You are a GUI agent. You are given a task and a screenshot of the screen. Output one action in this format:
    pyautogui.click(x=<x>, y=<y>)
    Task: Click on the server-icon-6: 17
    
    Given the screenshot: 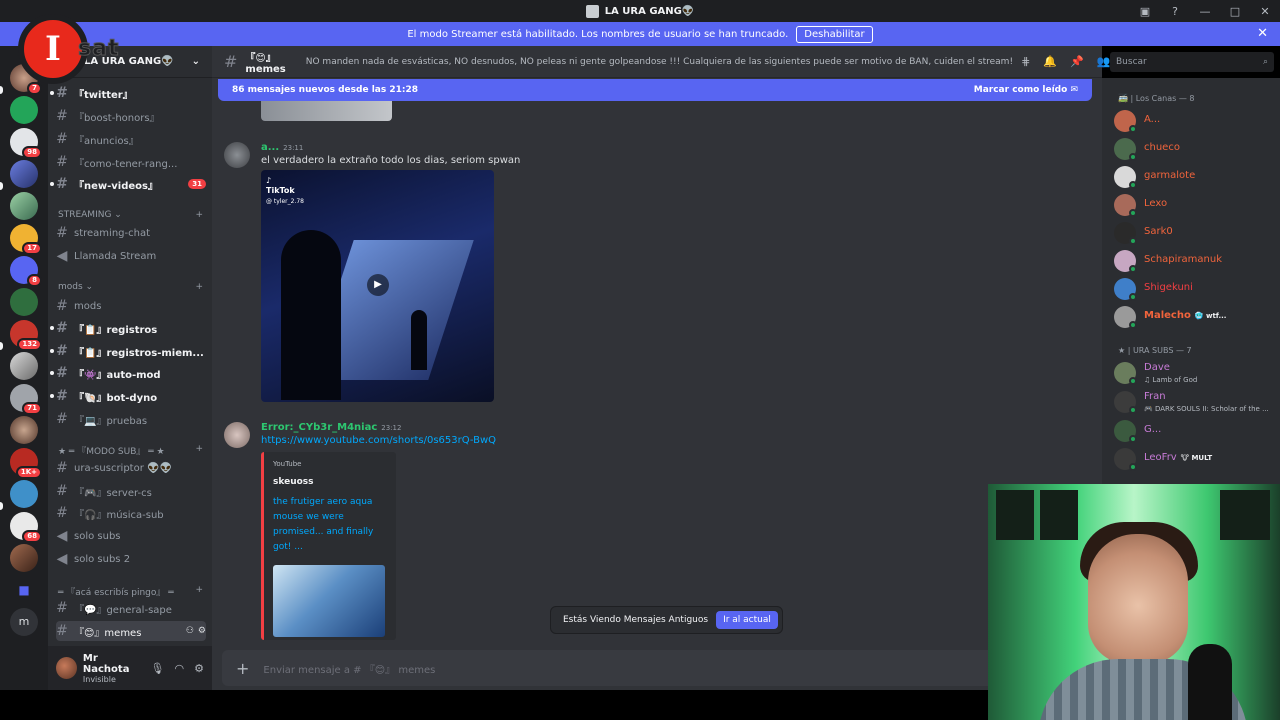 What is the action you would take?
    pyautogui.click(x=26, y=239)
    